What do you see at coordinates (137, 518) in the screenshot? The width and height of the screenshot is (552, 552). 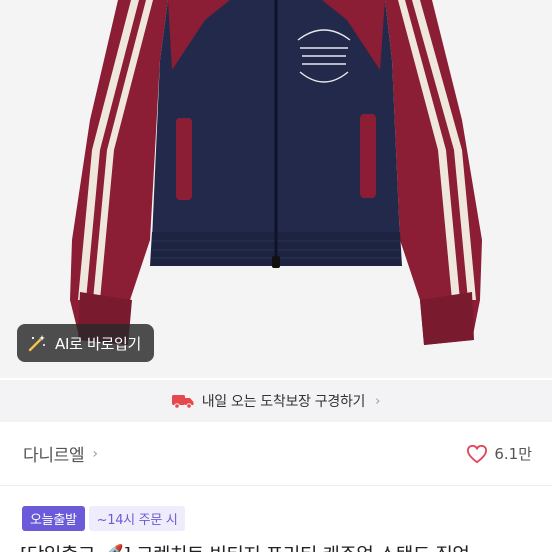 I see `order-cutoff-badge: ~14시 주문 시` at bounding box center [137, 518].